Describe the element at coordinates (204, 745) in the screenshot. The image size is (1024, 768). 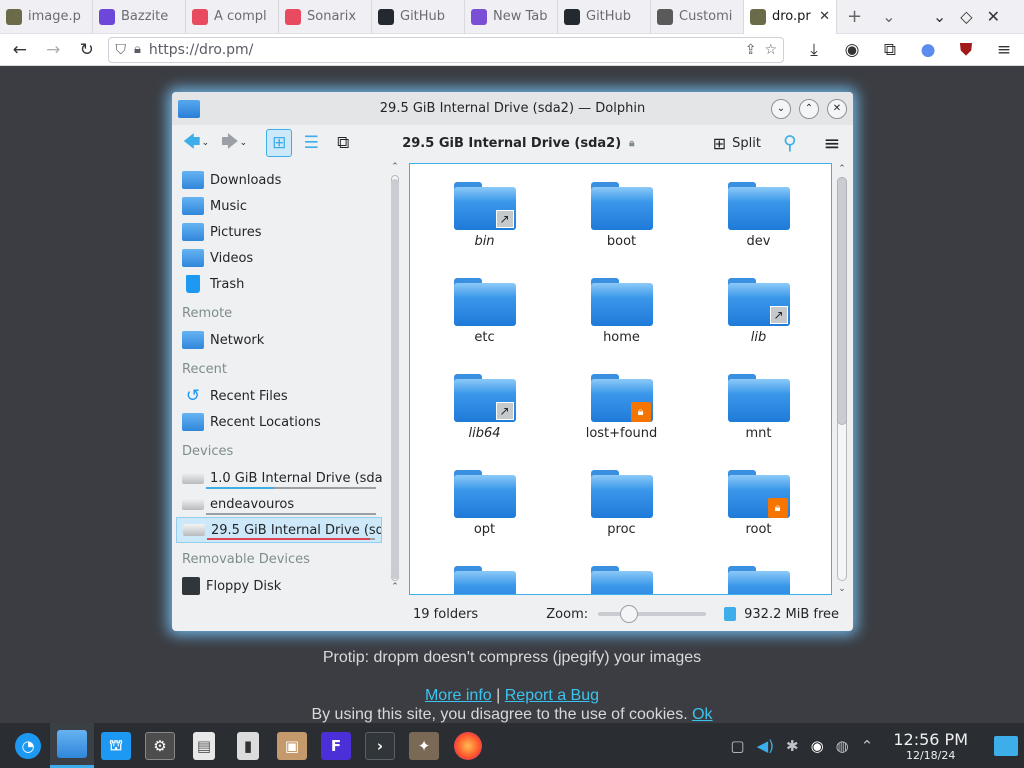
I see `taskbar-text-editor: ▤` at that location.